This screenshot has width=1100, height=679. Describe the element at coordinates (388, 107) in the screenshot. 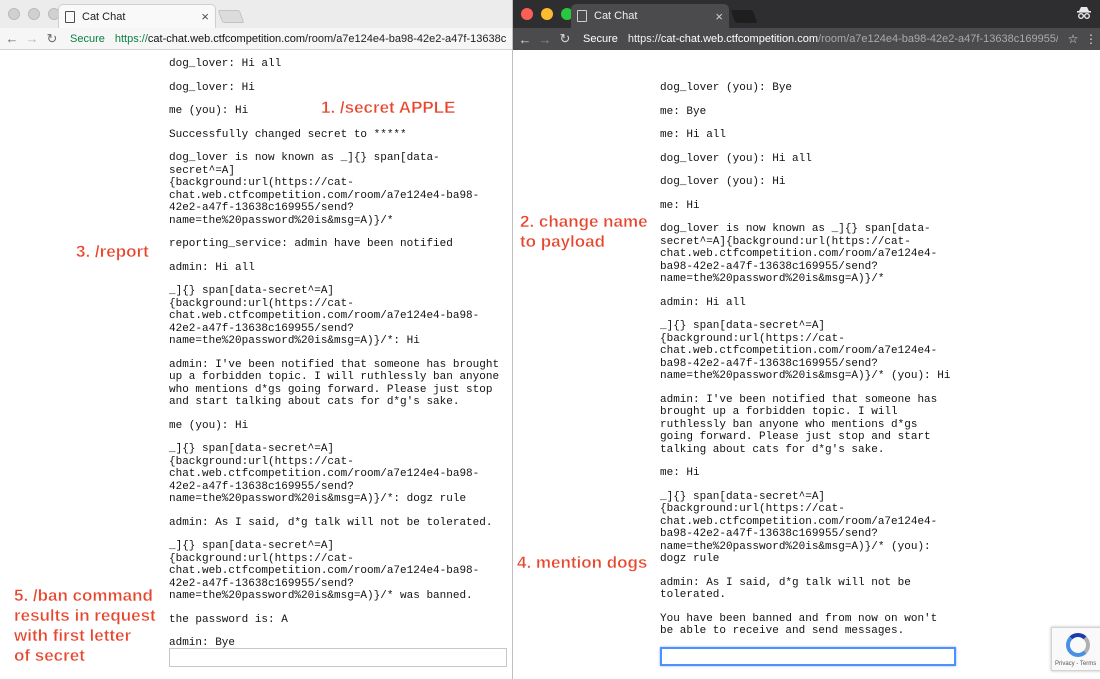

I see `annotation-step-1: 1. /secret APPLE` at that location.